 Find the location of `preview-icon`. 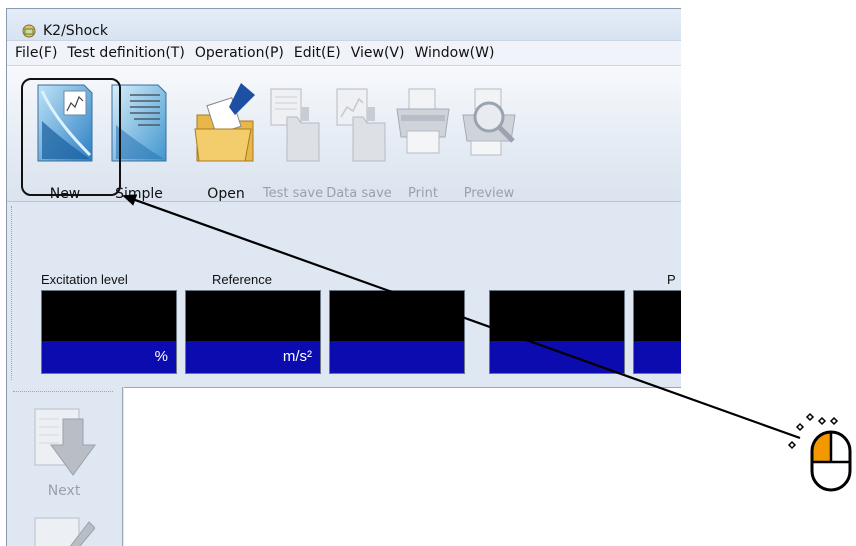

preview-icon is located at coordinates (489, 123).